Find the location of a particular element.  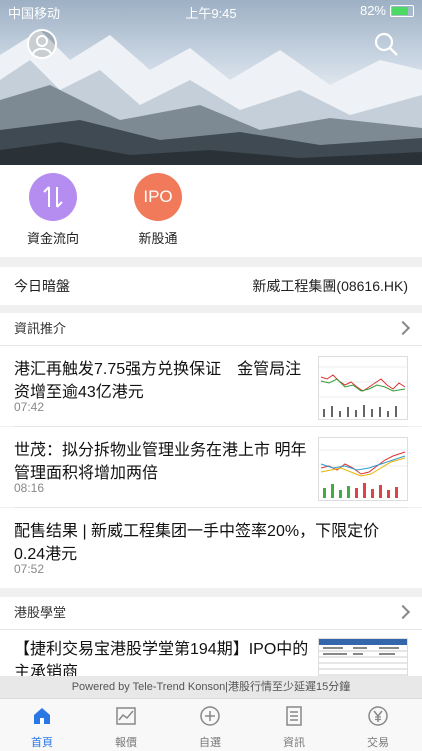

ipo-label: 新股通 is located at coordinates (158, 238).